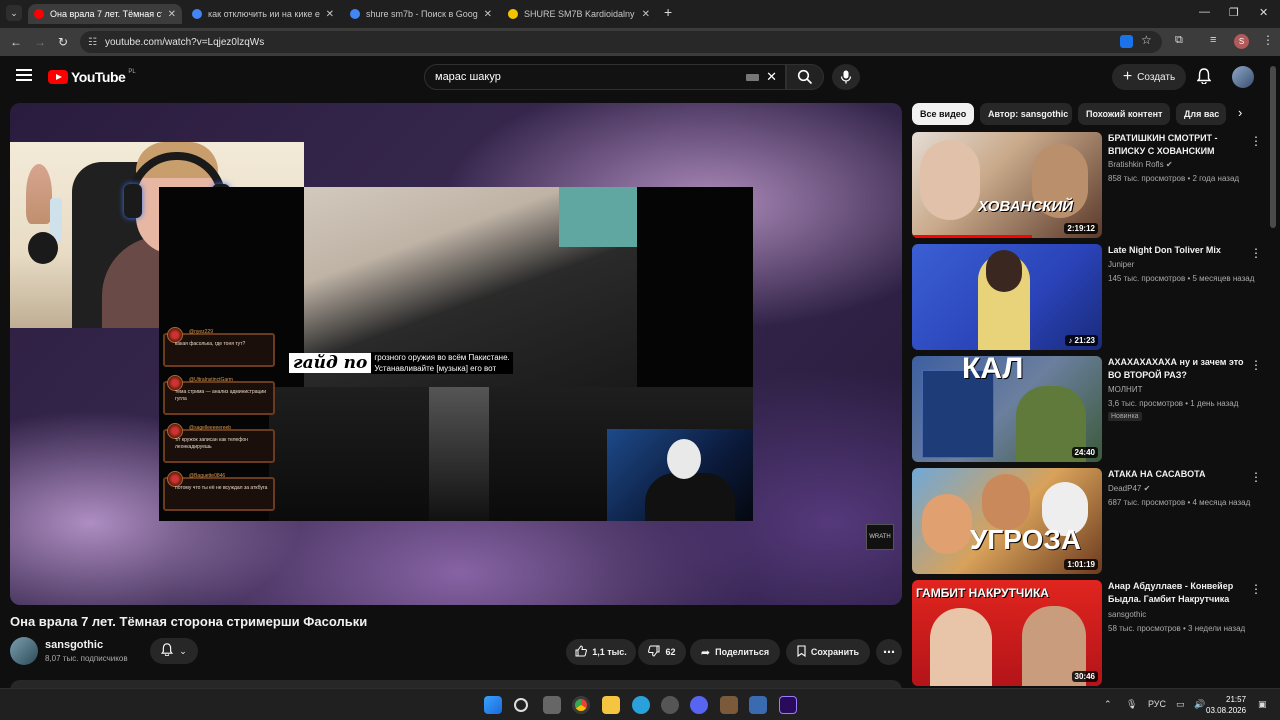 This screenshot has width=1280, height=720. I want to click on channel-avatar, so click(24, 651).